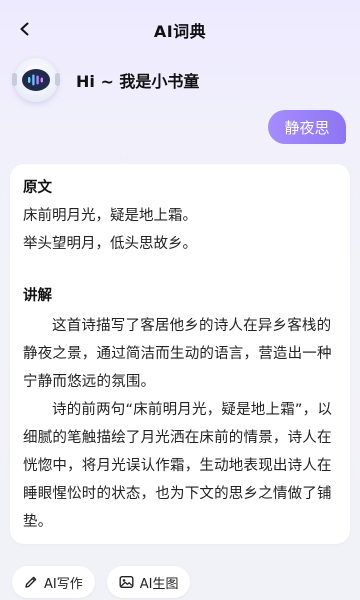 The image size is (360, 600). Describe the element at coordinates (110, 244) in the screenshot. I see `poem-line: 举头望明月，低头思故乡。` at that location.